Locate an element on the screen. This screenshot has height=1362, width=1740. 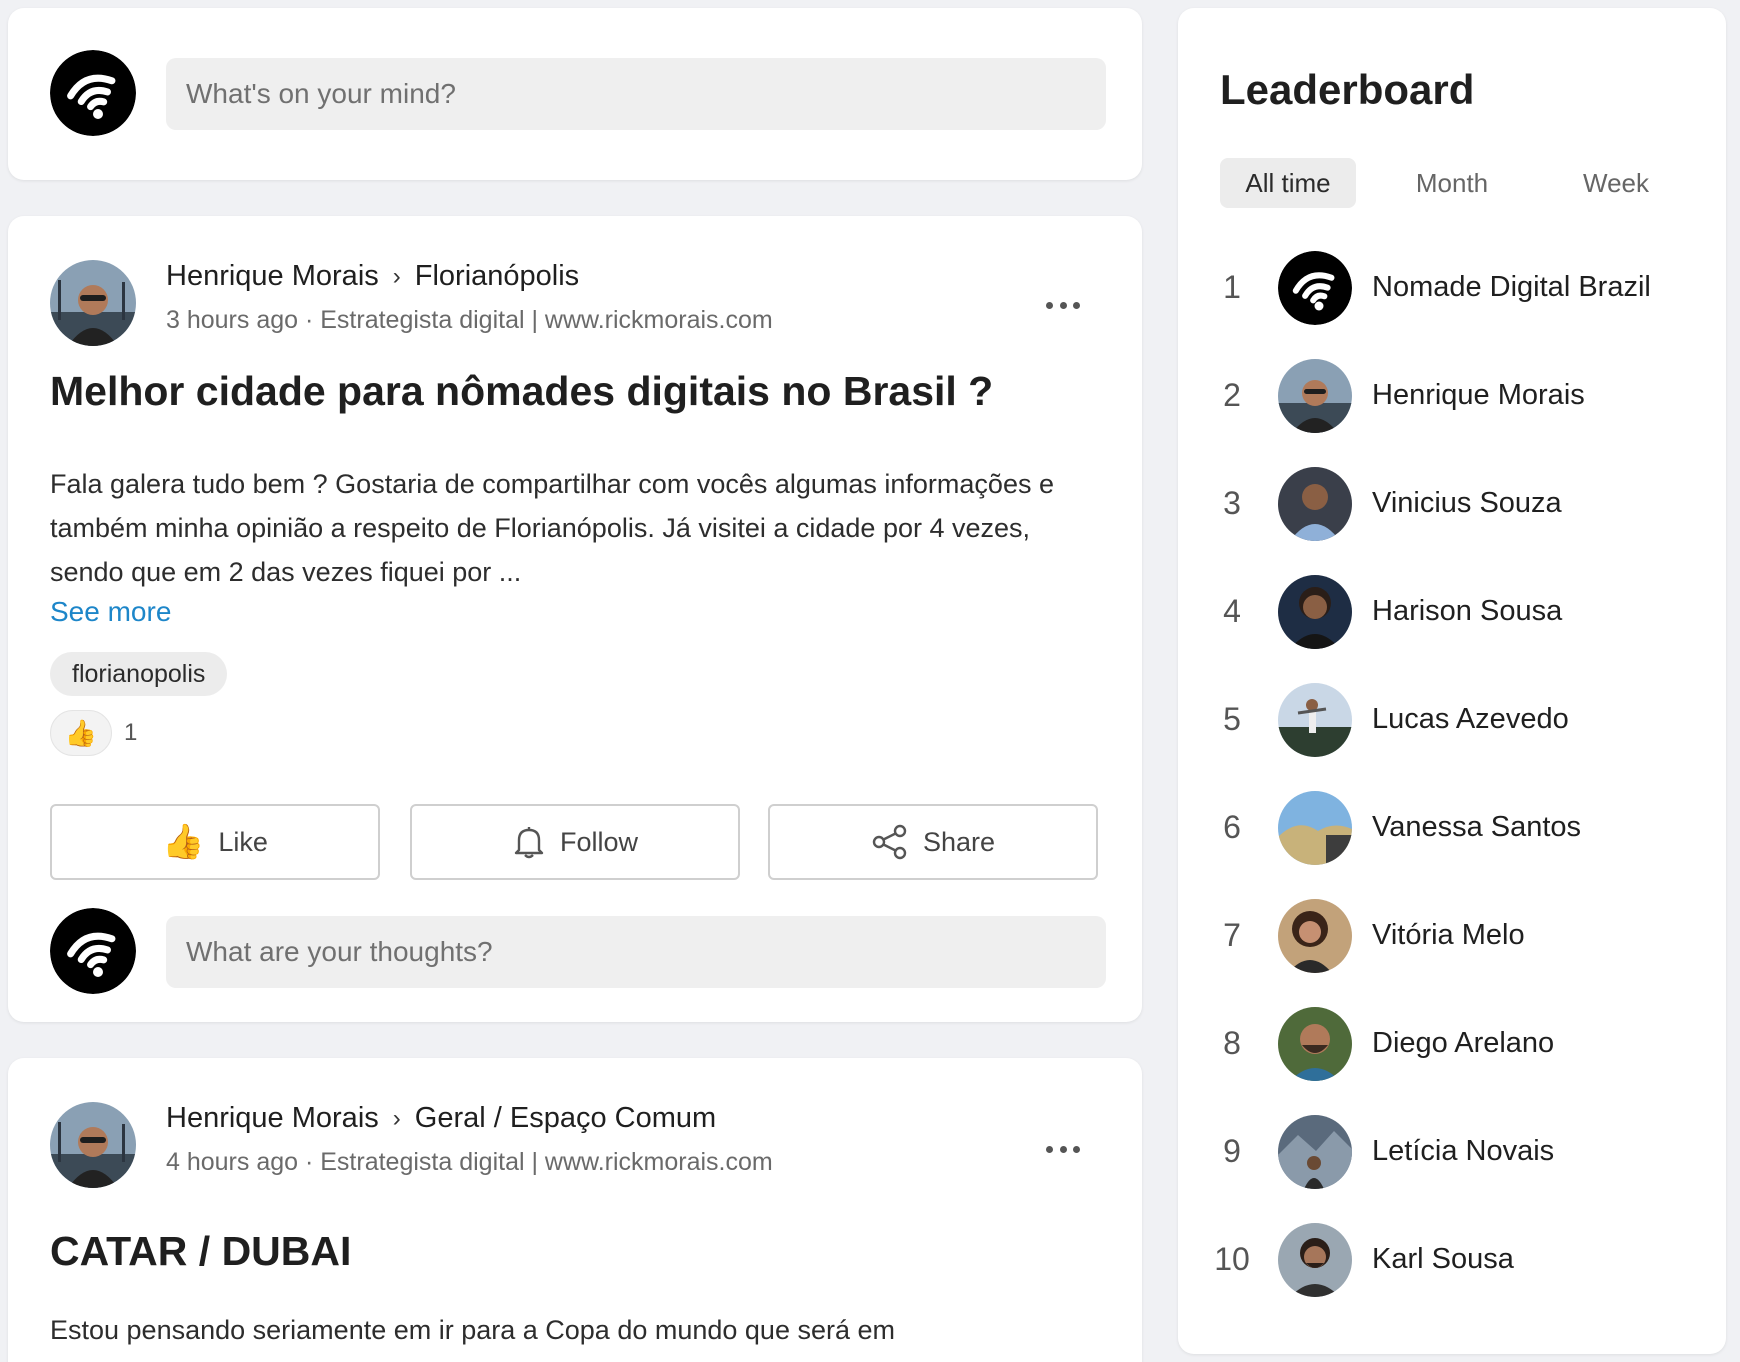
member-name: Vinicius Souza is located at coordinates (1467, 503).